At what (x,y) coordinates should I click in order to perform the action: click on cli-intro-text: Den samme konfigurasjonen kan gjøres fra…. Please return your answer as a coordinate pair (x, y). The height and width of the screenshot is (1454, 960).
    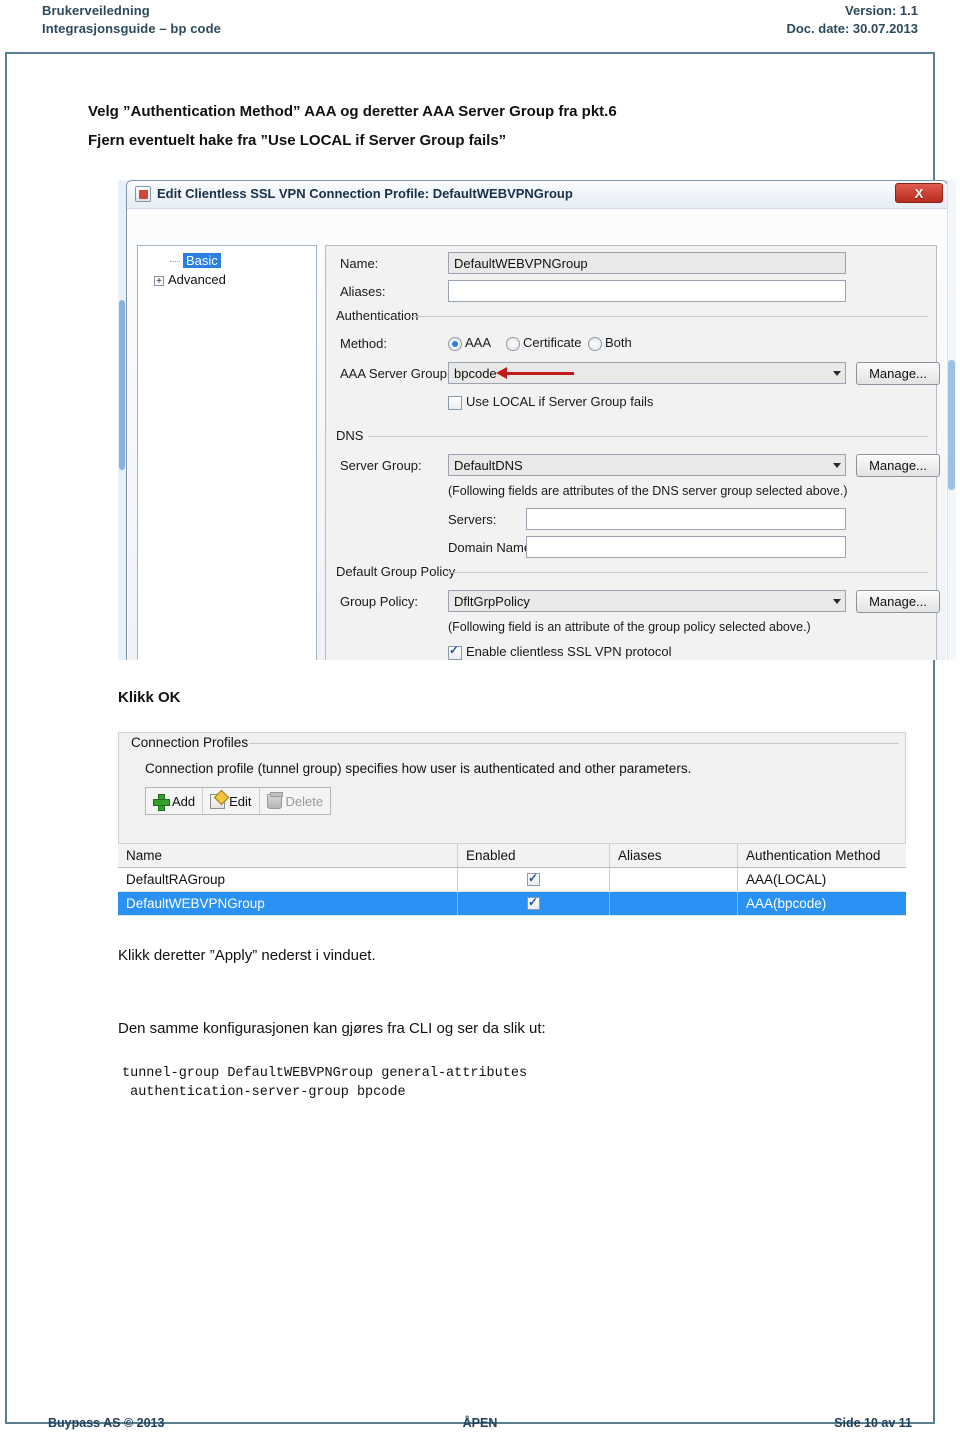
    Looking at the image, I should click on (332, 1028).